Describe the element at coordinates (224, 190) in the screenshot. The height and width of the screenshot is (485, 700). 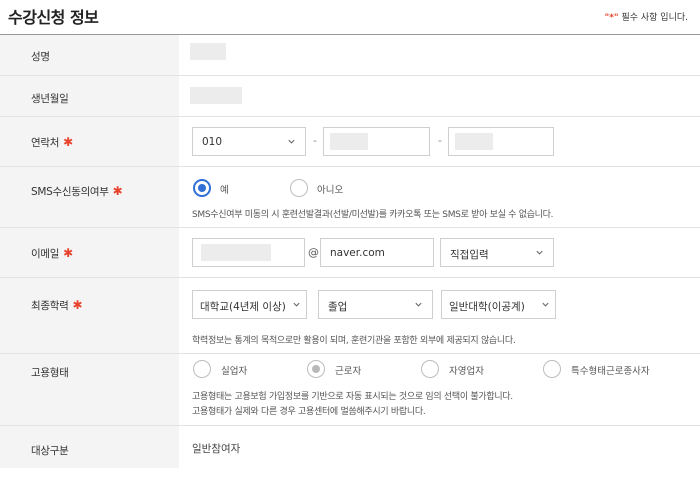
I see `sms-option-yes: 예` at that location.